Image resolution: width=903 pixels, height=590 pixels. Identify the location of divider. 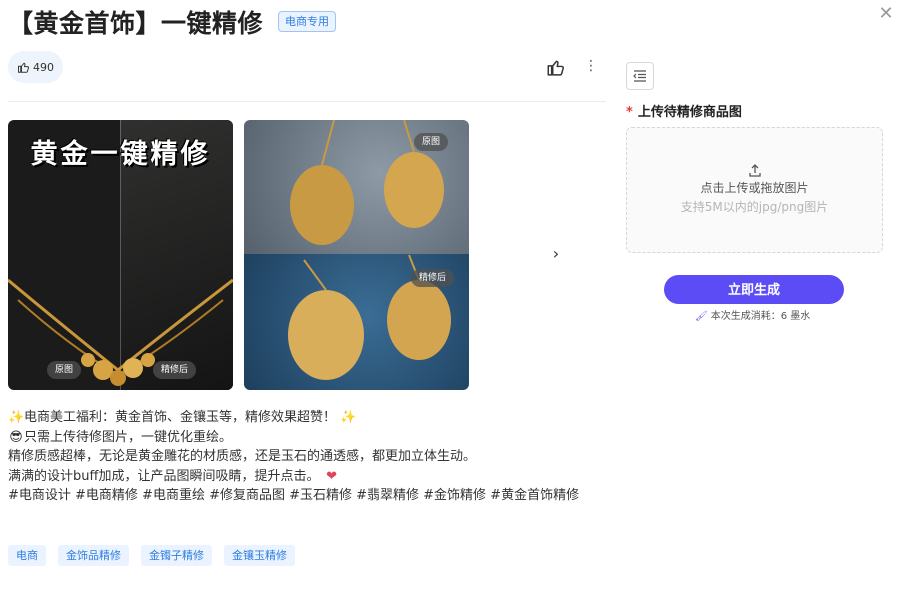
(307, 101).